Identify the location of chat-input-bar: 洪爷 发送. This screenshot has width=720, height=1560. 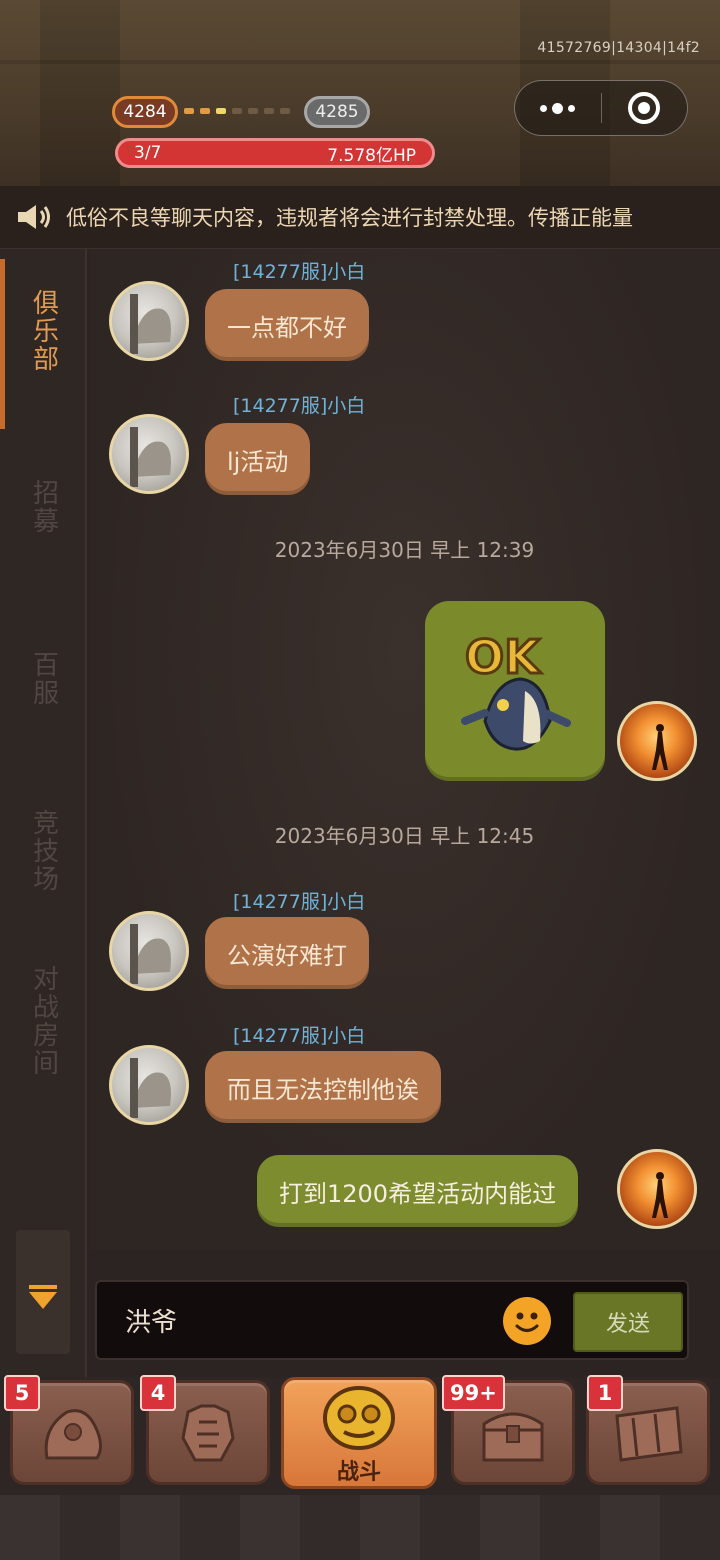
(392, 1320).